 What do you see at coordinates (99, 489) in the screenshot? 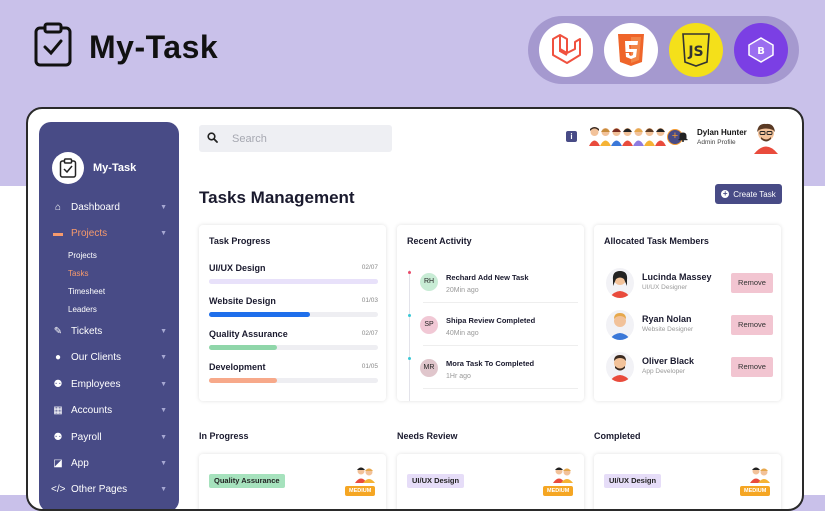
I see `sidebar-item-label: Other Pages` at bounding box center [99, 489].